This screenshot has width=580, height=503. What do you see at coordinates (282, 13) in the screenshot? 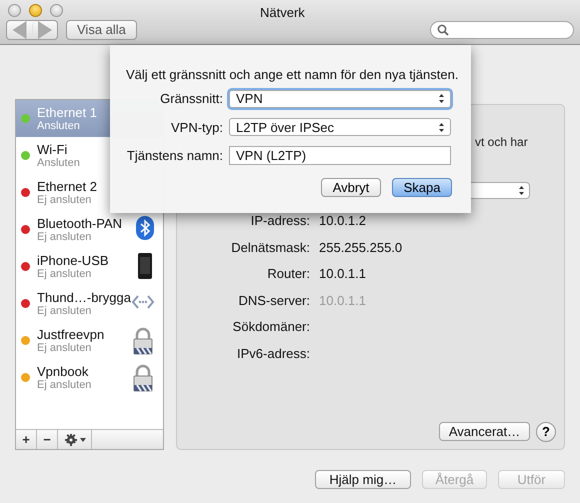
I see `window-title: Nätverk` at bounding box center [282, 13].